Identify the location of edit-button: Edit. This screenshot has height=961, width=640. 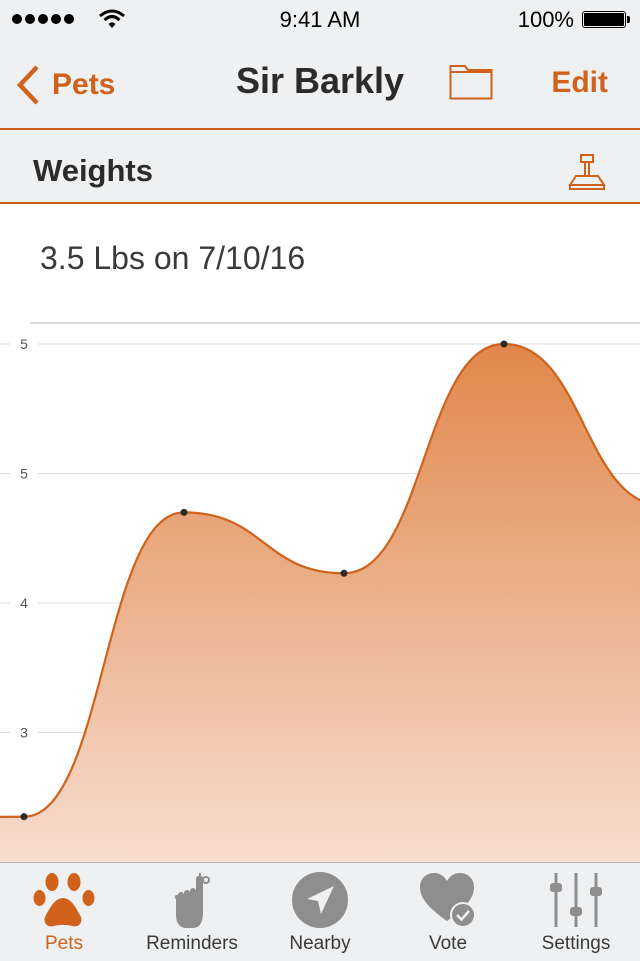
(579, 83).